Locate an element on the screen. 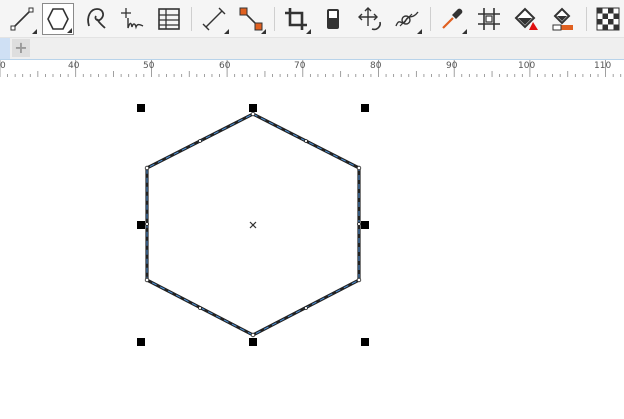 This screenshot has width=624, height=419. add-document-button: + is located at coordinates (21, 48).